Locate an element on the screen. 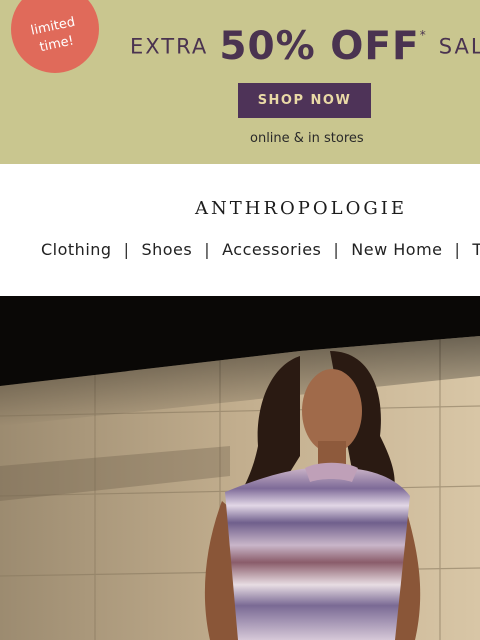  badge-label: limited time! is located at coordinates (53, 35).